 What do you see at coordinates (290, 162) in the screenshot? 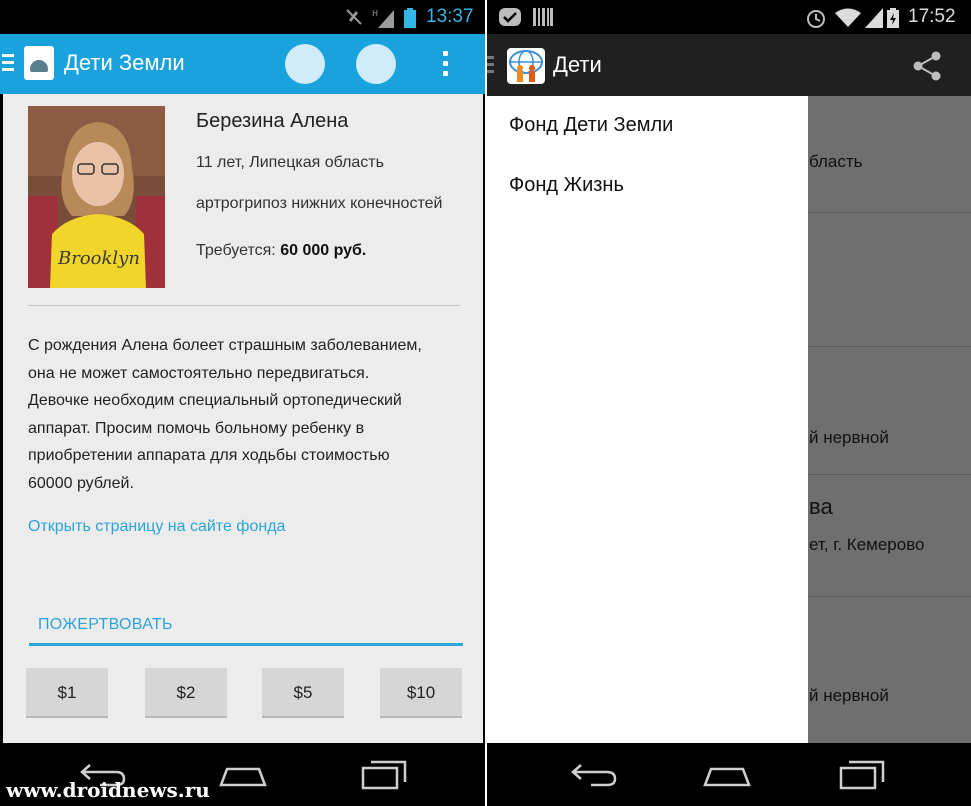
I see `child-age-region: 11 лет, Липецкая область` at bounding box center [290, 162].